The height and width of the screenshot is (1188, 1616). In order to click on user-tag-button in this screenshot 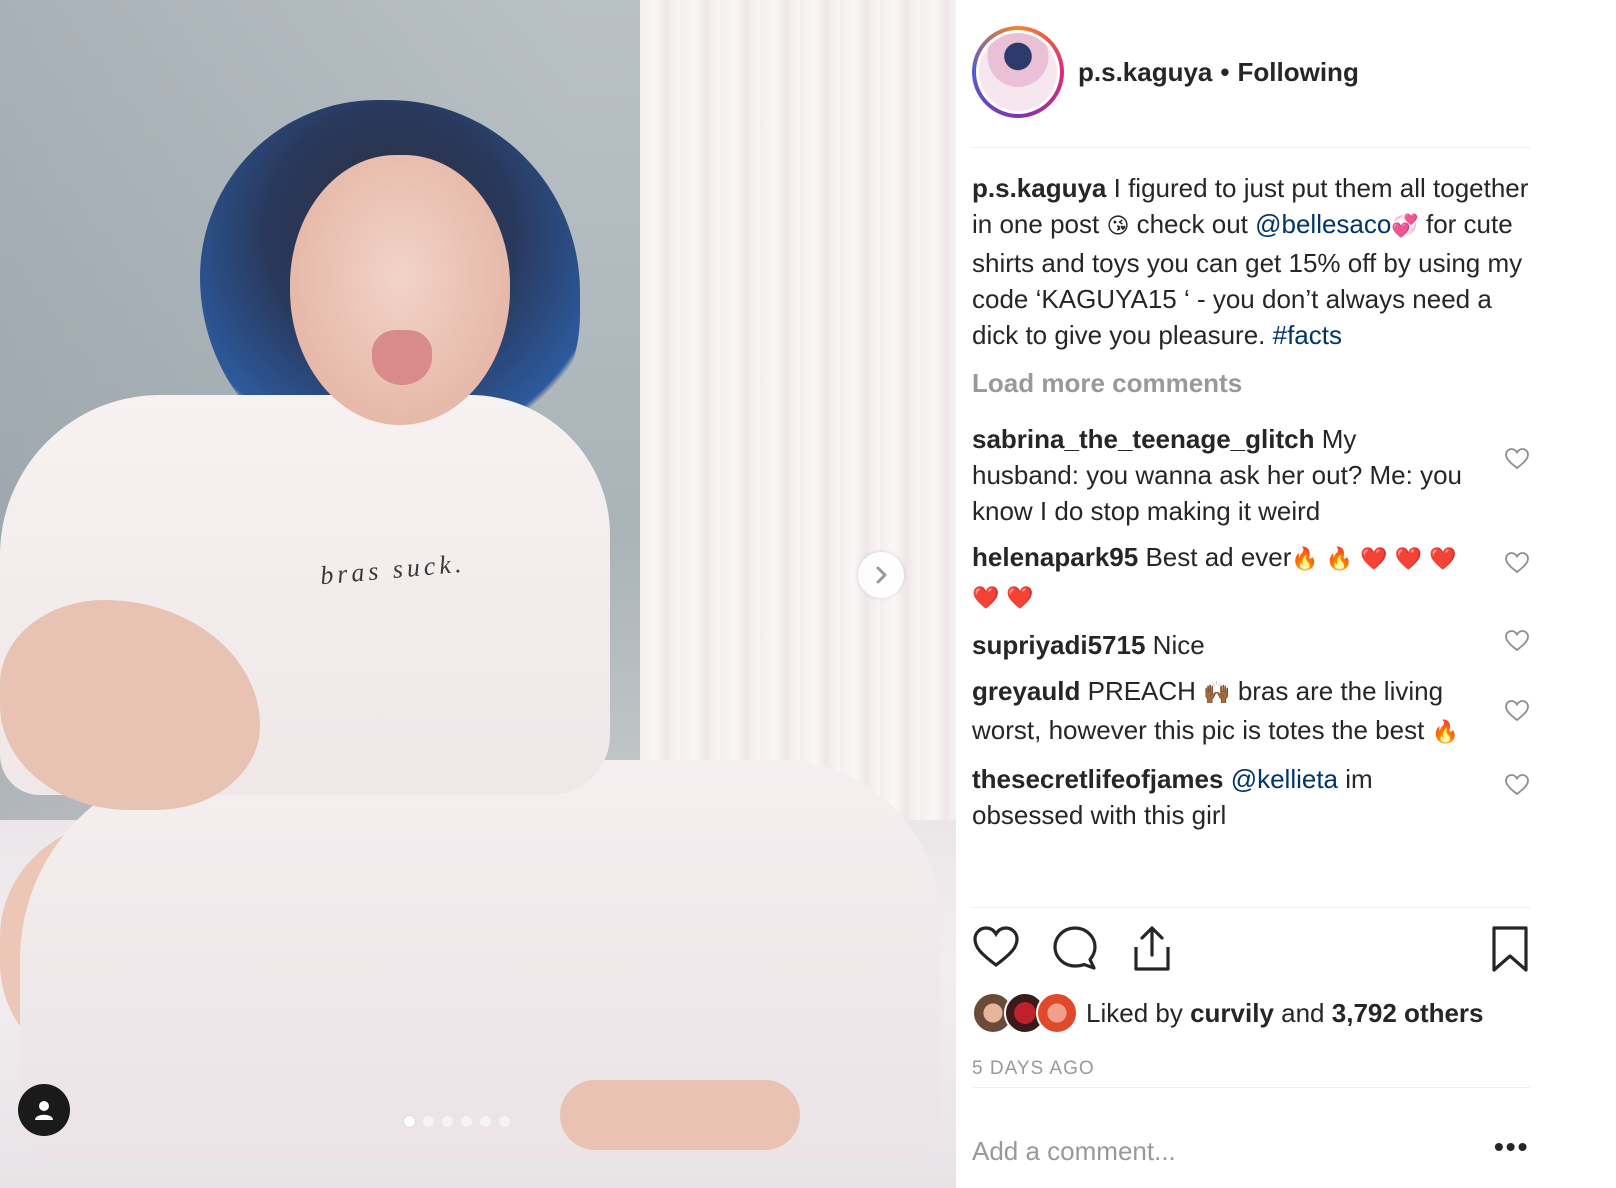, I will do `click(44, 1110)`.